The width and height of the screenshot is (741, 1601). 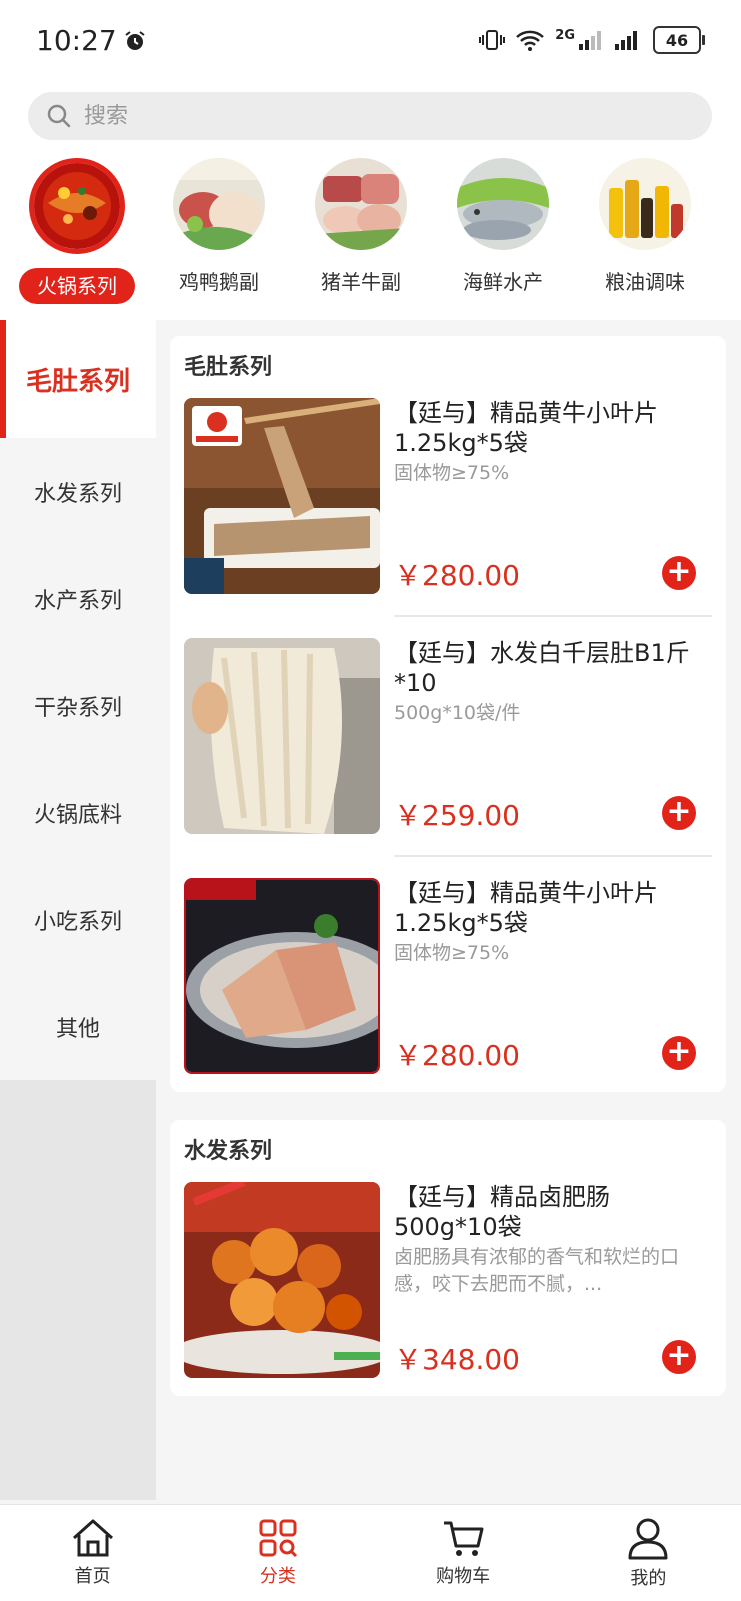 What do you see at coordinates (361, 204) in the screenshot?
I see `meat-image` at bounding box center [361, 204].